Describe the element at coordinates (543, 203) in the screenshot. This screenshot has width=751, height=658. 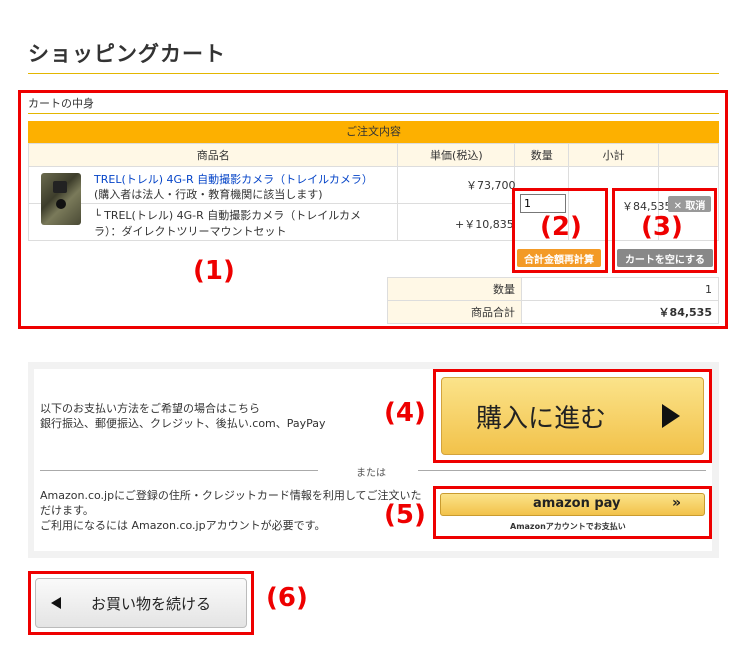
I see `quantity-input` at that location.